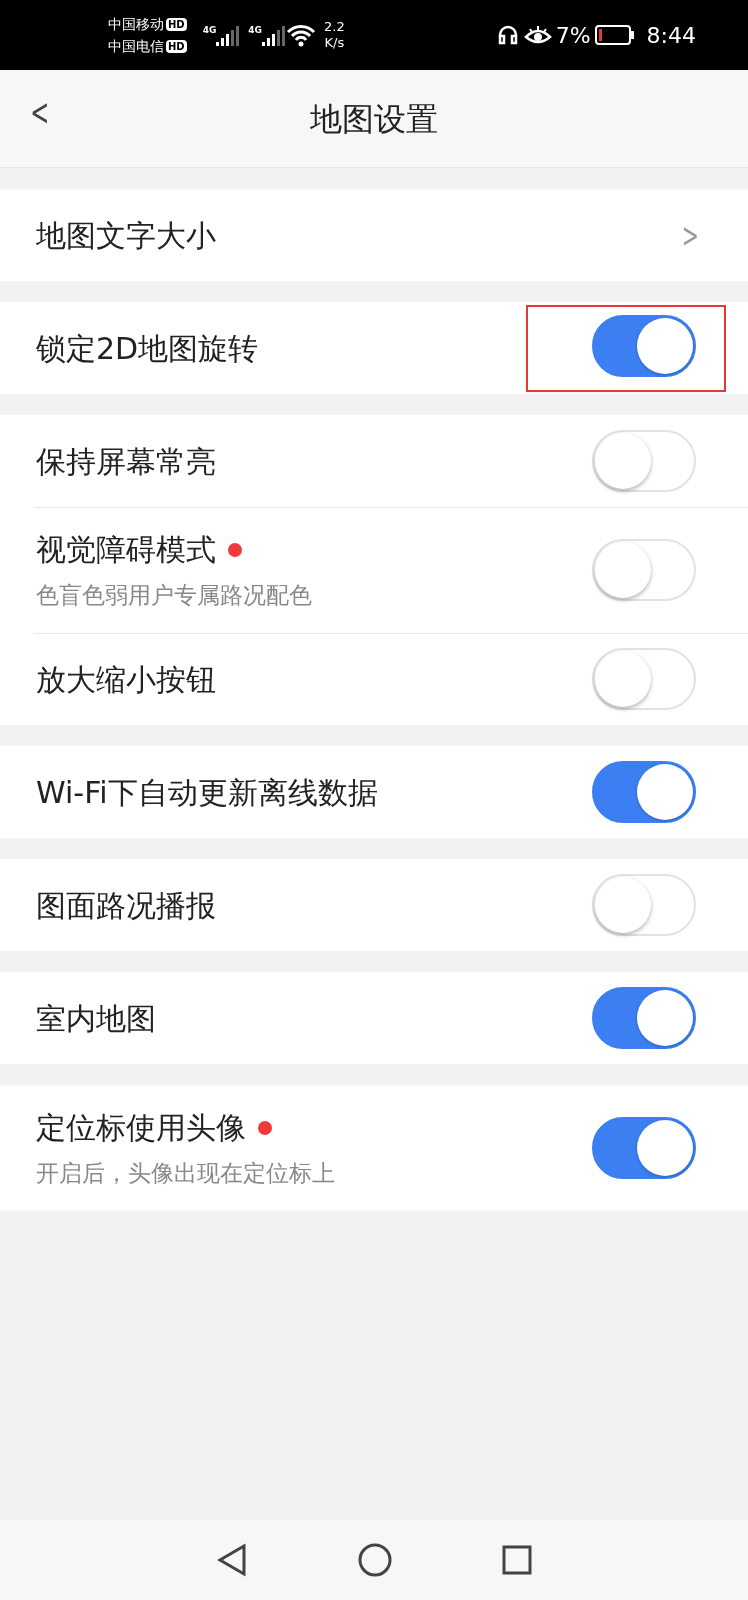 The image size is (748, 1600). Describe the element at coordinates (301, 35) in the screenshot. I see `wifi-icon` at that location.